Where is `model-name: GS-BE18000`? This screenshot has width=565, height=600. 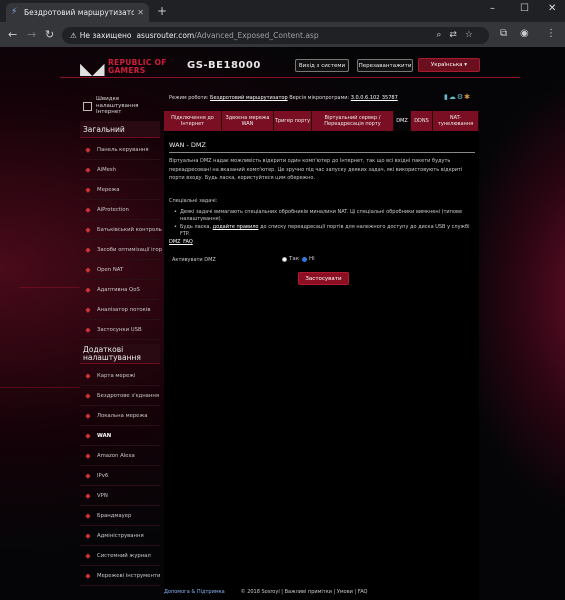 model-name: GS-BE18000 is located at coordinates (224, 65).